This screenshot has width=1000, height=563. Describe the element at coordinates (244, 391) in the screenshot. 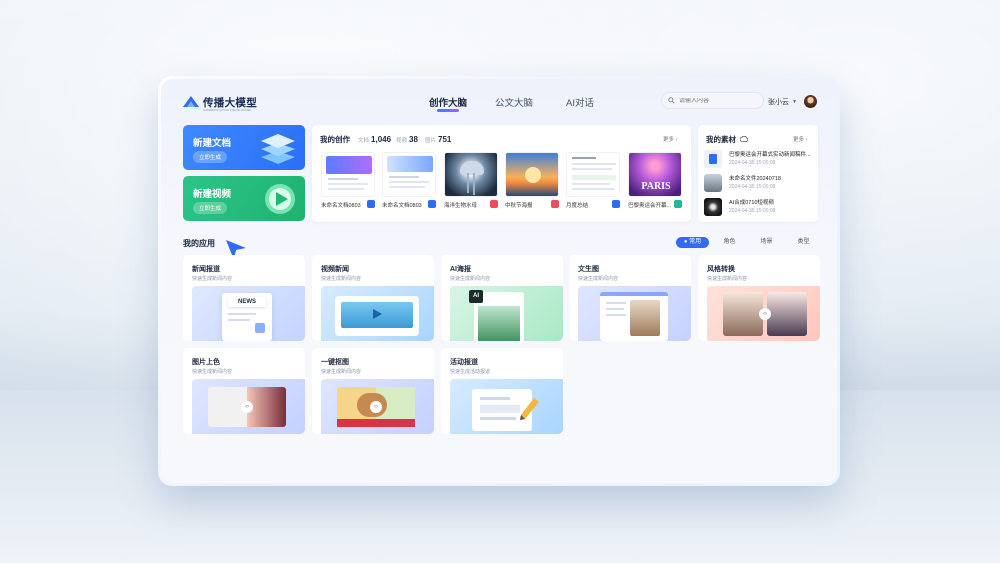

I see `app-image-colorize: 图片上色 快速生成新闻内容 ‹›` at that location.